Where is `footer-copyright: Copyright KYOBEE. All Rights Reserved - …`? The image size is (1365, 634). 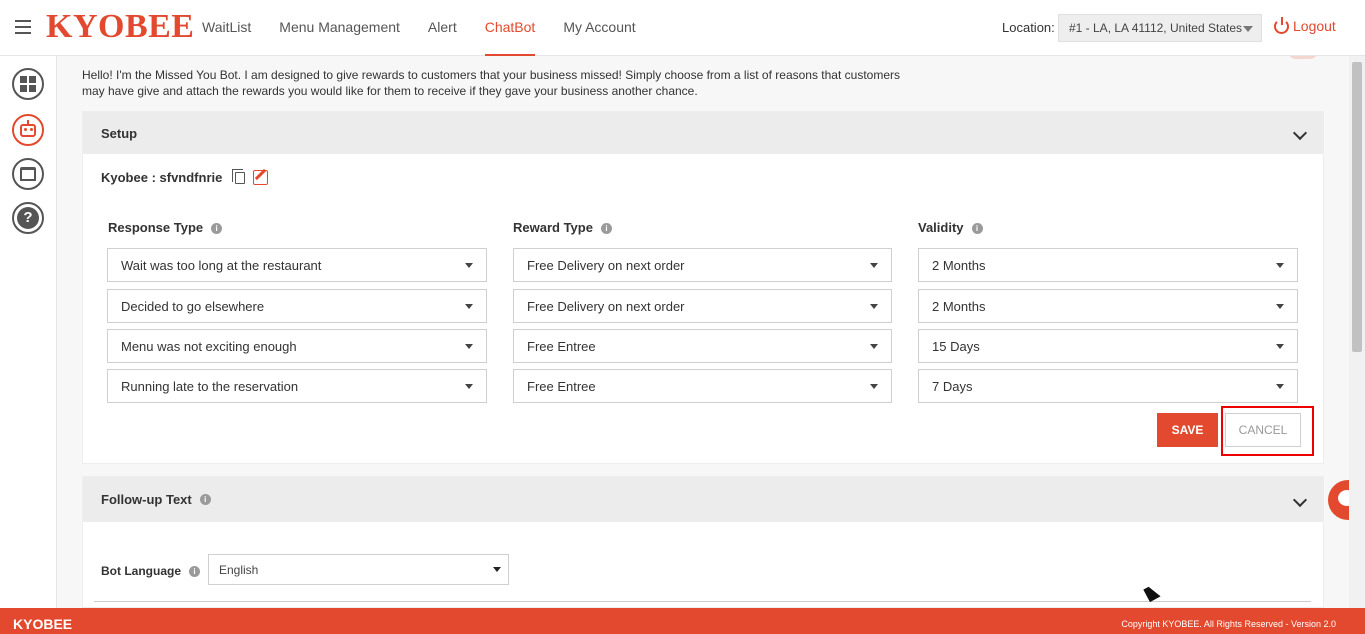 footer-copyright: Copyright KYOBEE. All Rights Reserved - … is located at coordinates (1228, 624).